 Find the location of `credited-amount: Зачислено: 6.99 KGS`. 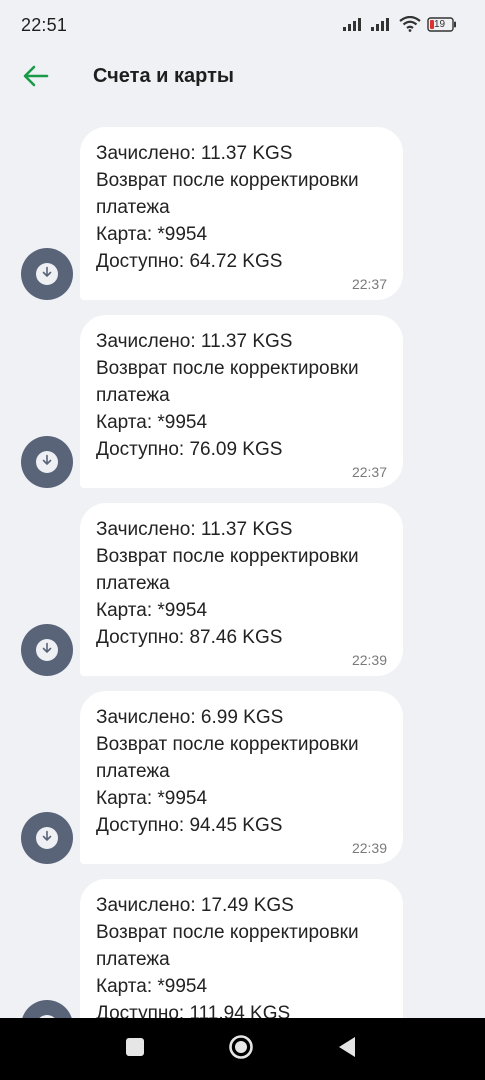

credited-amount: Зачислено: 6.99 KGS is located at coordinates (190, 717).